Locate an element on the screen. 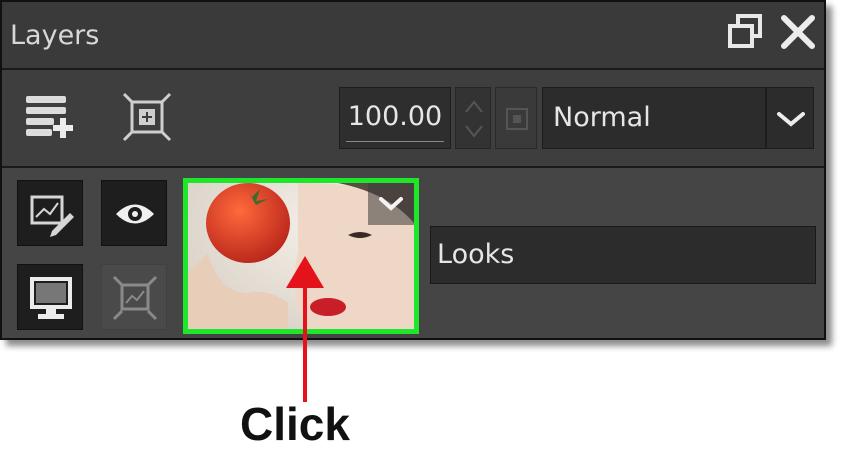 This screenshot has width=849, height=455. blend-mode-select: Normal is located at coordinates (654, 118).